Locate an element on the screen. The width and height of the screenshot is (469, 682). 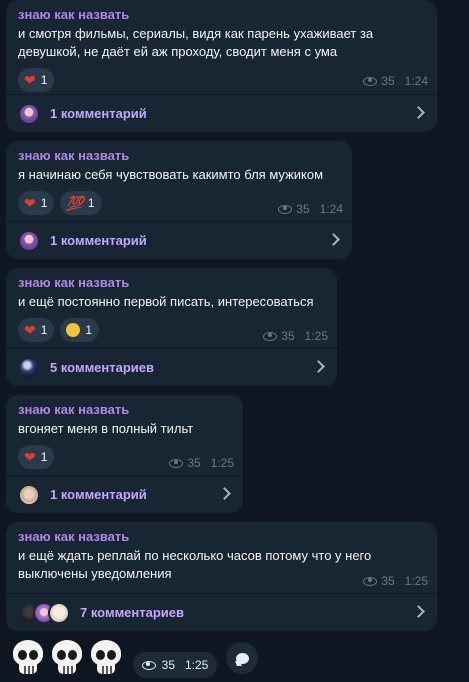
comments-link: 7 комментариев is located at coordinates (221, 612).